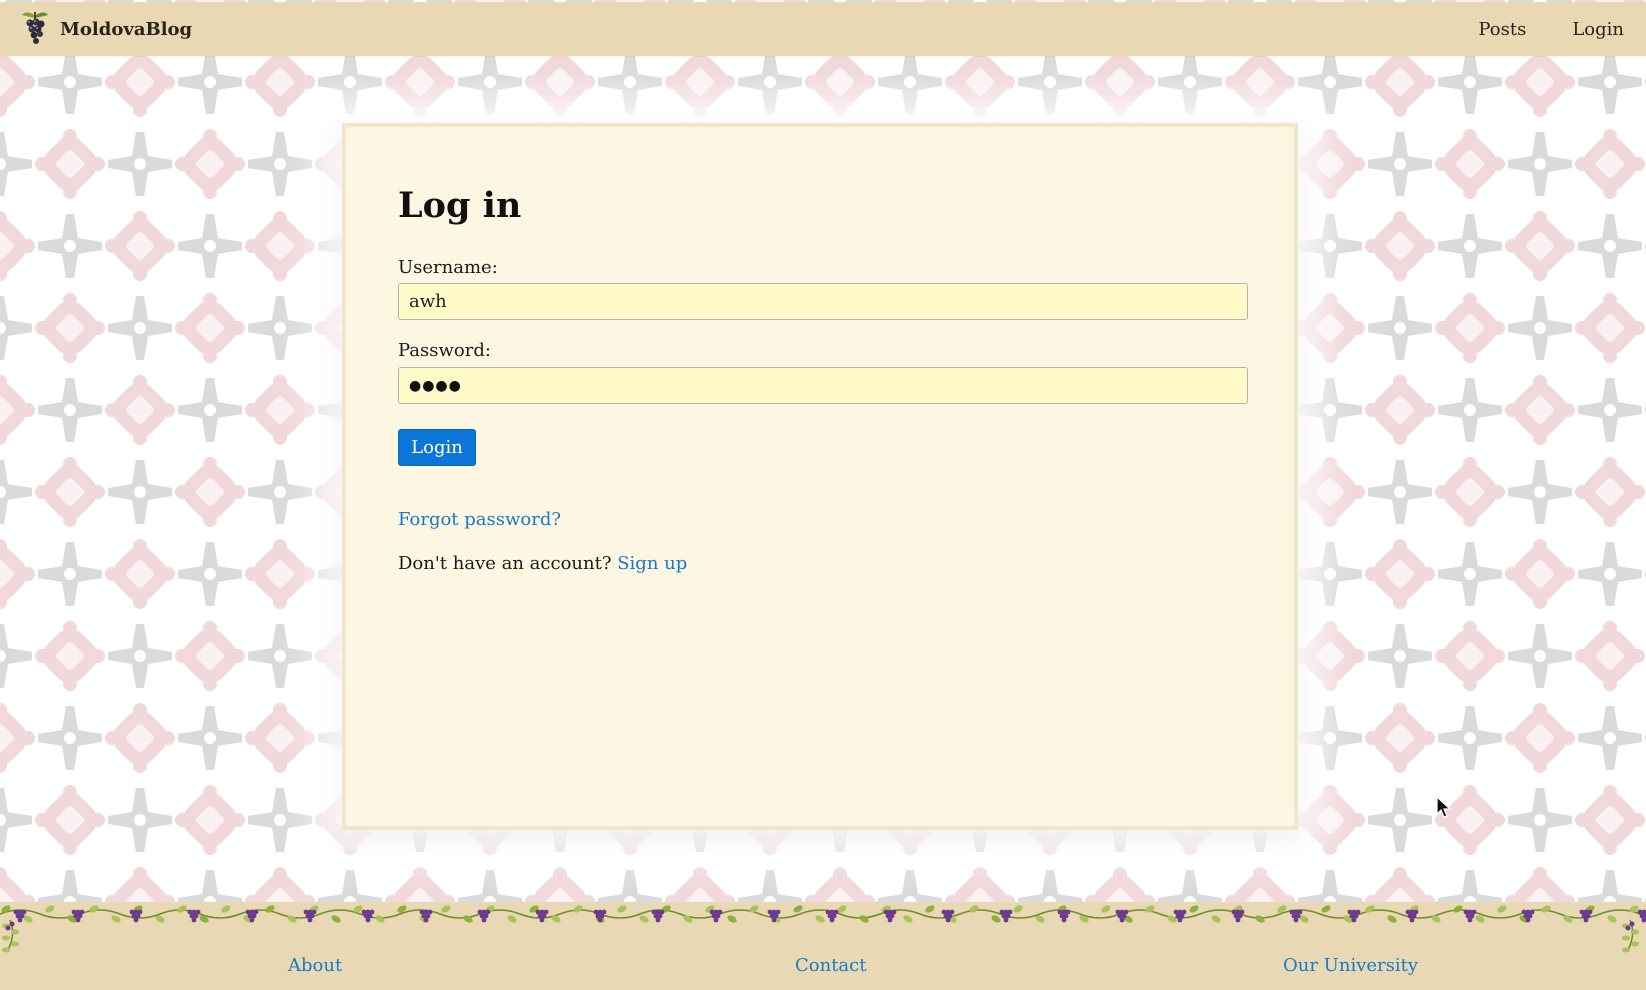 The image size is (1646, 990). I want to click on brand-home-link: MoldovaBlog, so click(106, 29).